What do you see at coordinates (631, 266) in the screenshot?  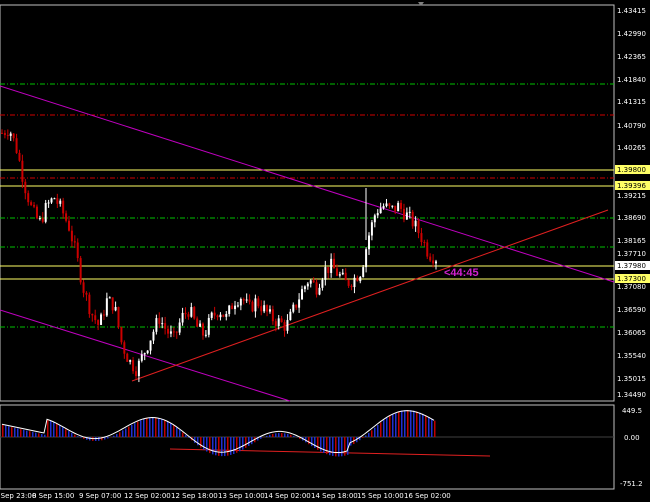 I see `price-box-label: 1.37980` at bounding box center [631, 266].